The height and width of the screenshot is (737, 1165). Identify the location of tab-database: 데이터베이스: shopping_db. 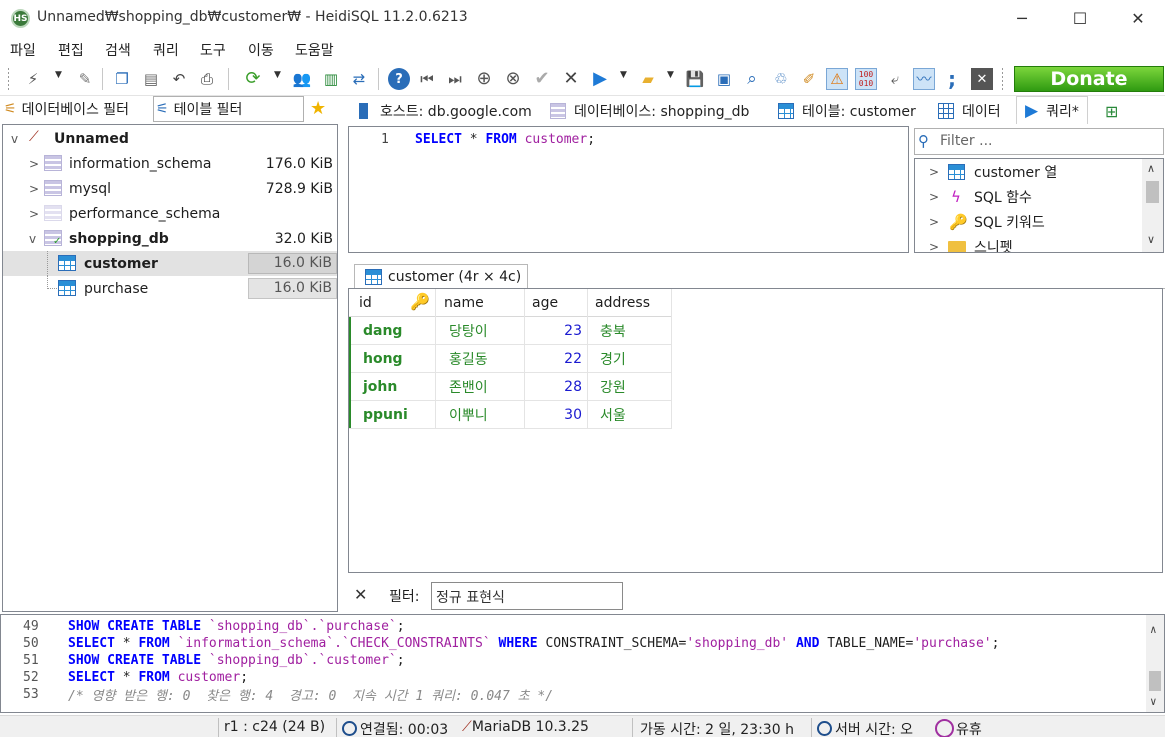
(649, 111).